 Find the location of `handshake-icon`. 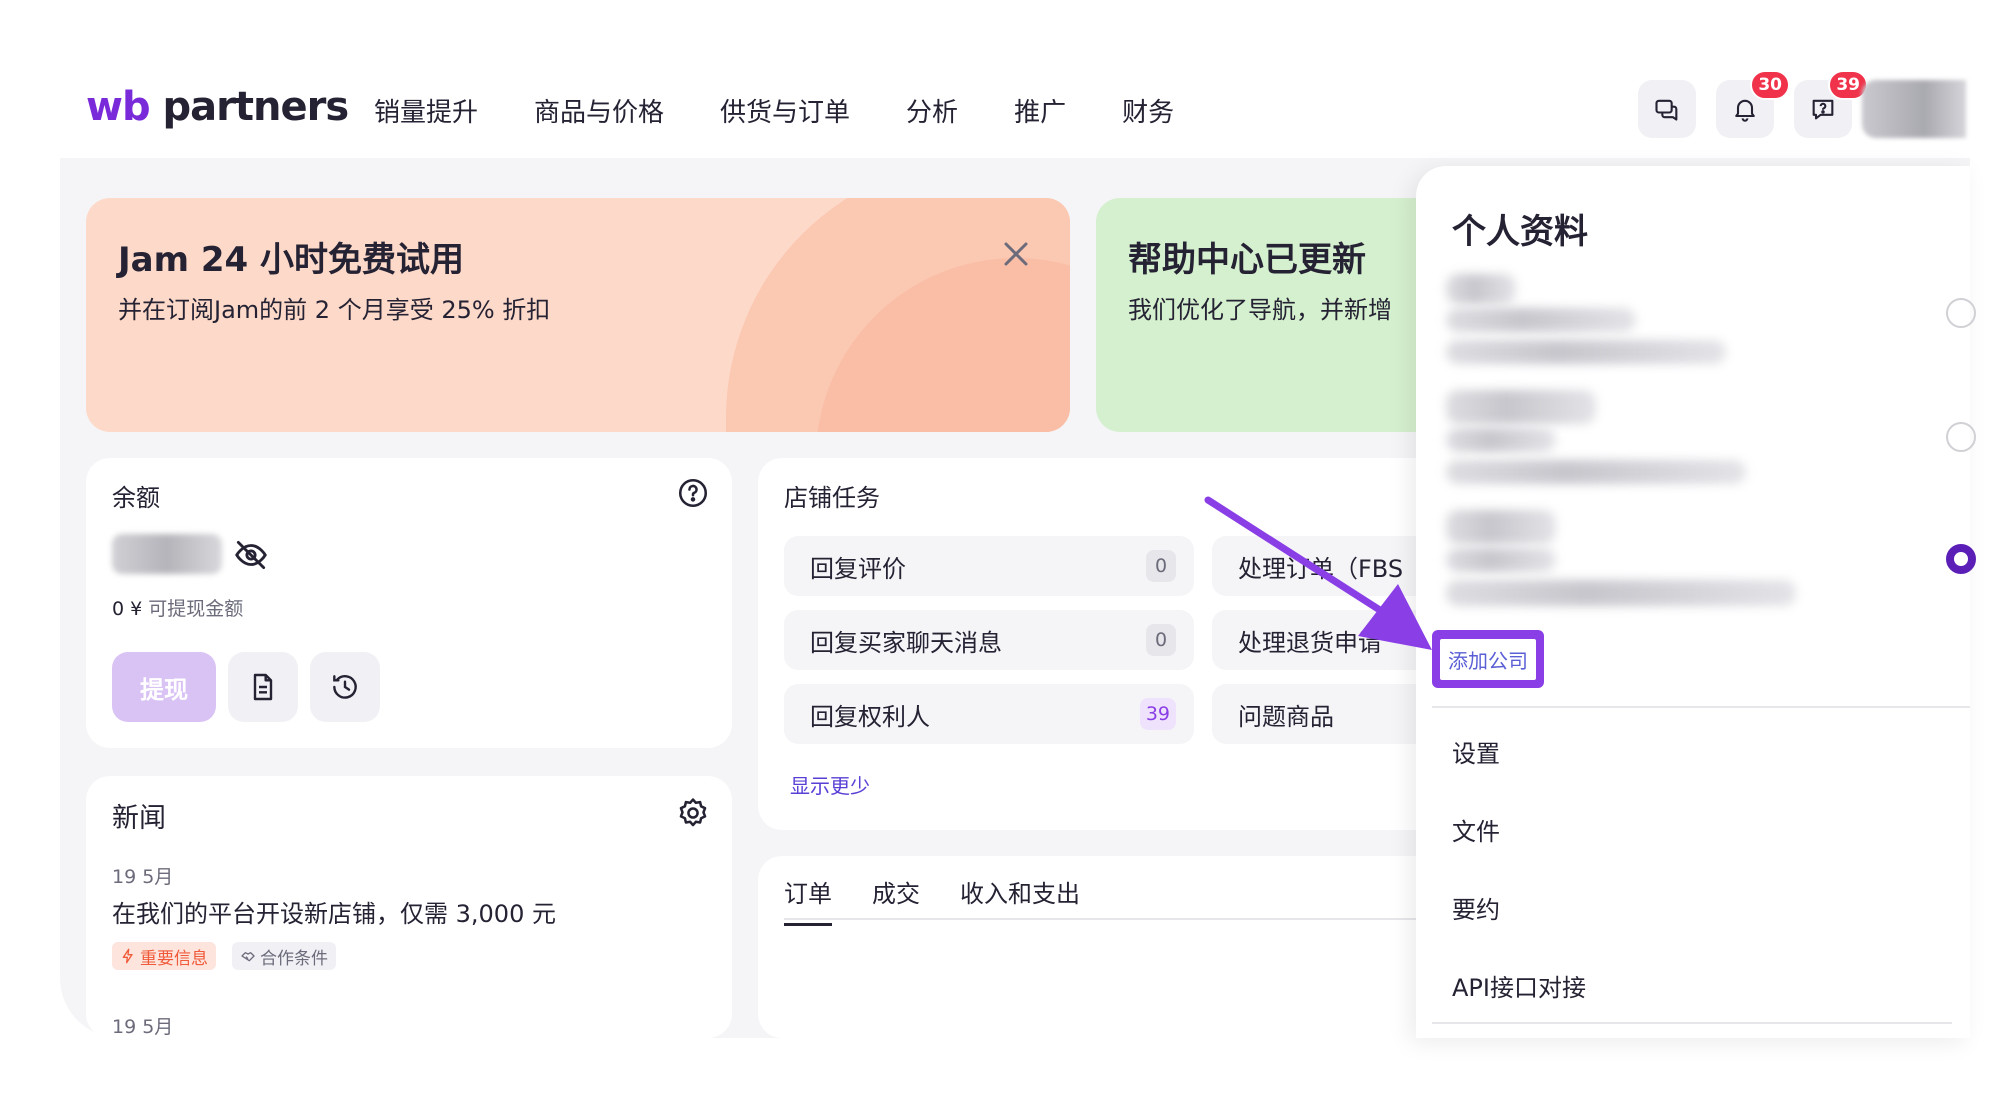

handshake-icon is located at coordinates (248, 957).